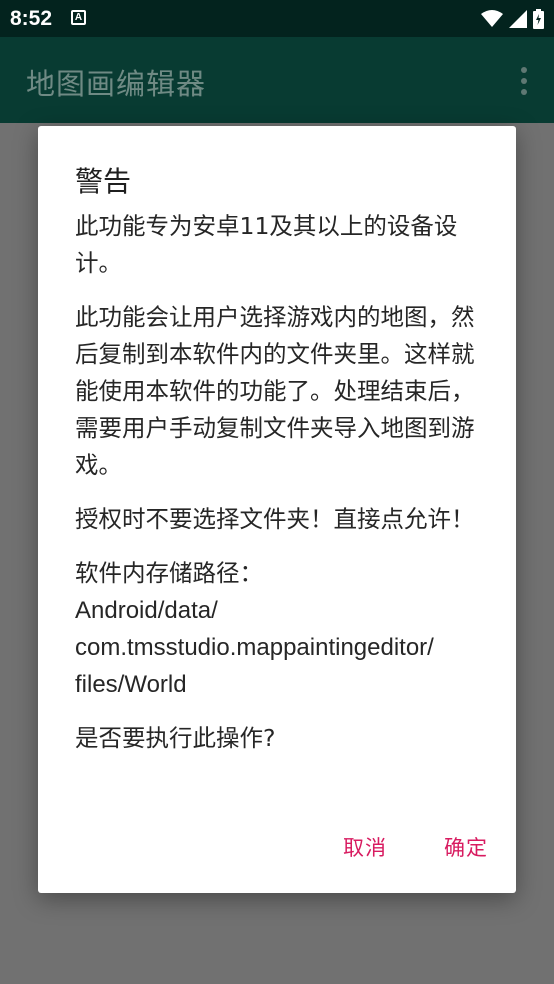 This screenshot has height=984, width=554. Describe the element at coordinates (131, 684) in the screenshot. I see `storage-path-line: files/World` at that location.